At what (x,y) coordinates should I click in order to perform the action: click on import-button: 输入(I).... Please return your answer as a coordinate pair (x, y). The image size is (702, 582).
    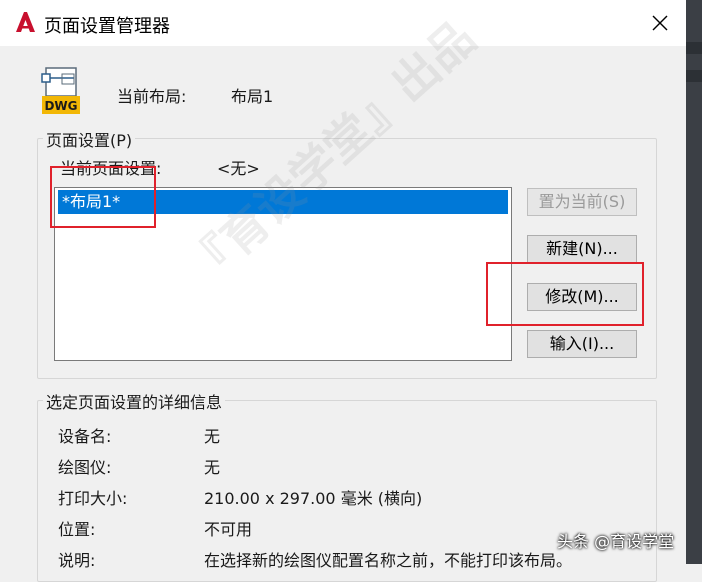
    Looking at the image, I should click on (582, 344).